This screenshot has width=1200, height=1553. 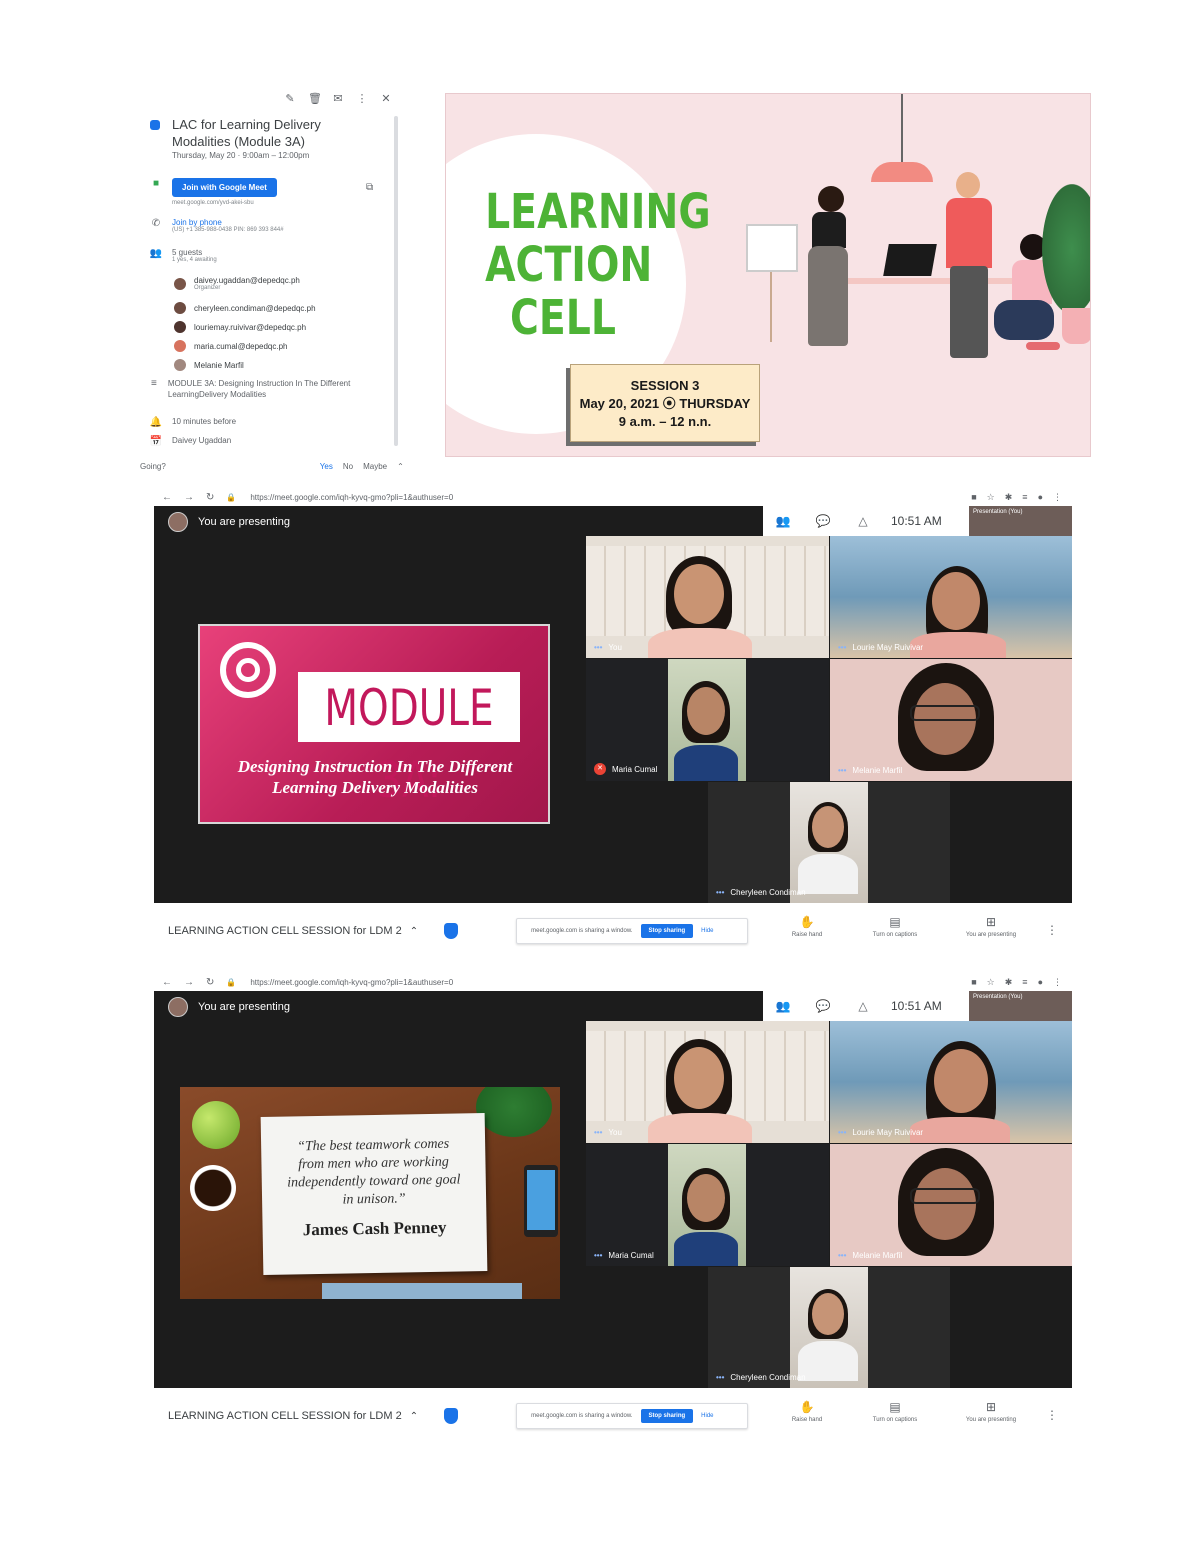 What do you see at coordinates (240, 327) in the screenshot?
I see `guest-item: louriemay.ruivivar@depedqc.ph` at bounding box center [240, 327].